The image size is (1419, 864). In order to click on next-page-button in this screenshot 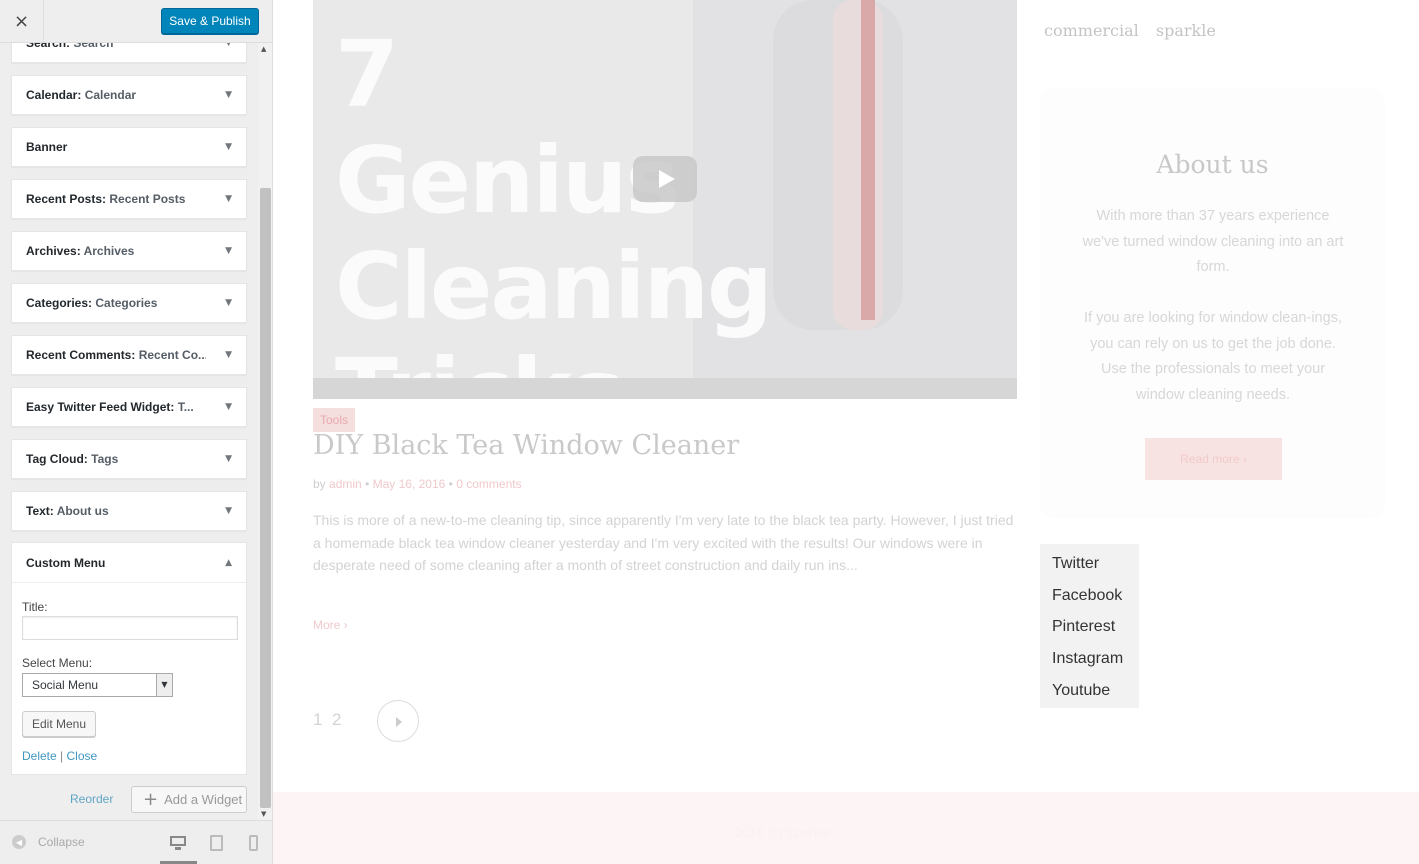, I will do `click(398, 721)`.